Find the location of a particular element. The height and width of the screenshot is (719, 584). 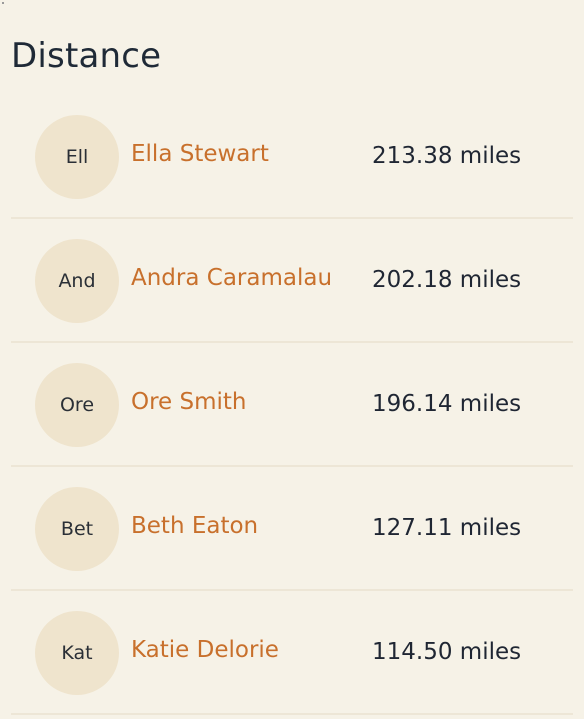

user-name-link: Katie Delorie is located at coordinates (205, 650).